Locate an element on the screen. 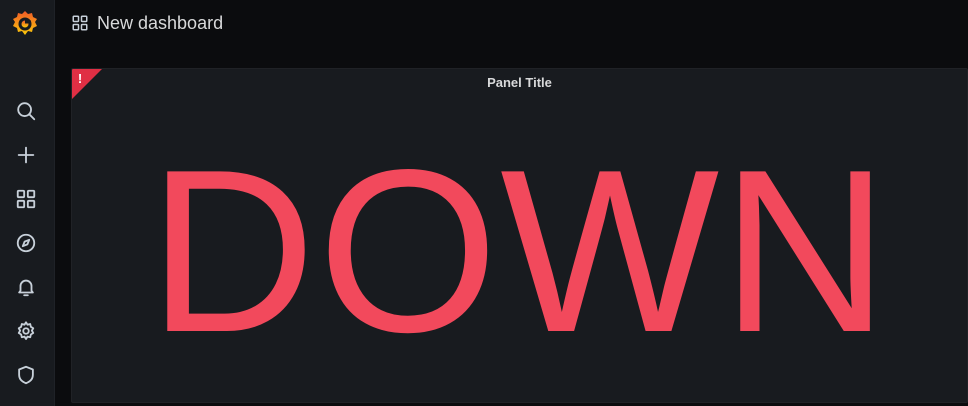 This screenshot has width=968, height=406. side-menu is located at coordinates (27, 203).